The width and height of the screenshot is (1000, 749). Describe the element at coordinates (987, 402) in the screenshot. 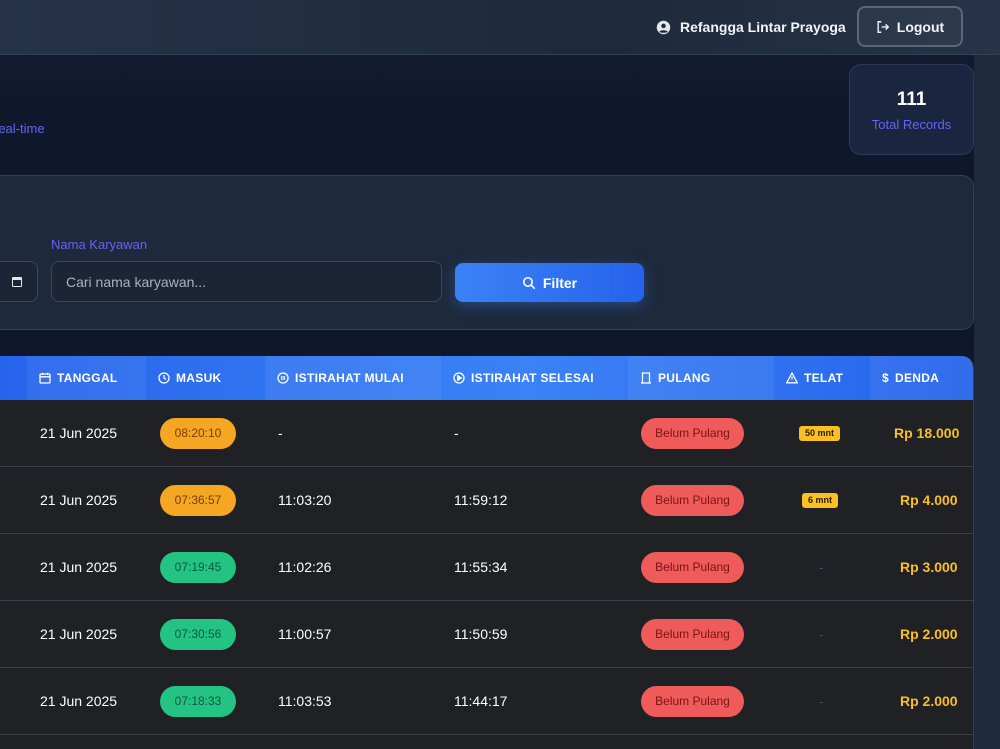

I see `page-scroll-gutter` at that location.